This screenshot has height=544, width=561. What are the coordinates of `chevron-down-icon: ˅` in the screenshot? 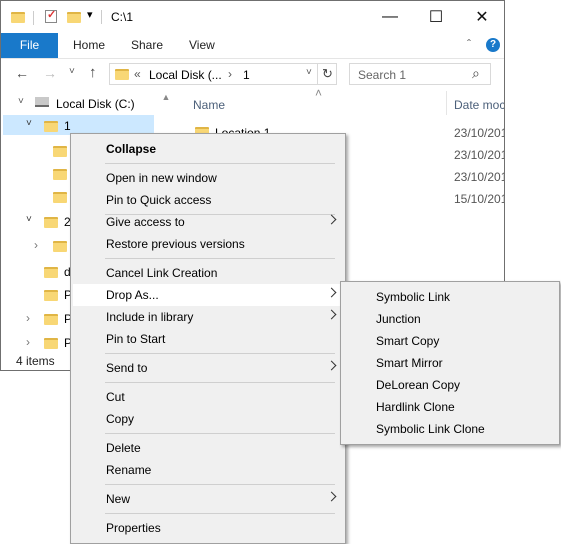 It's located at (309, 72).